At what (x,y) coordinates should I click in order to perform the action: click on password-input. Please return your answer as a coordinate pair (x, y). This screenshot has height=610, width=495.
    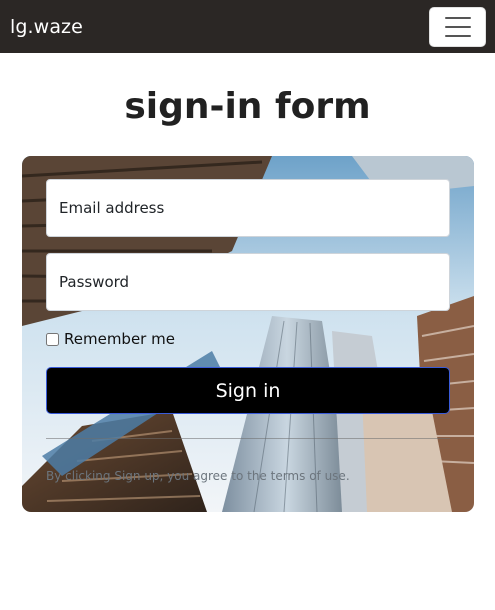
    Looking at the image, I should click on (248, 282).